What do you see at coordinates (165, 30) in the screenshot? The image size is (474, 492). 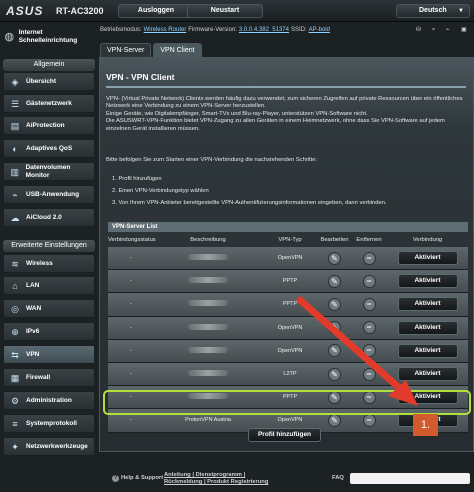 I see `mode-value: Wireless Router` at bounding box center [165, 30].